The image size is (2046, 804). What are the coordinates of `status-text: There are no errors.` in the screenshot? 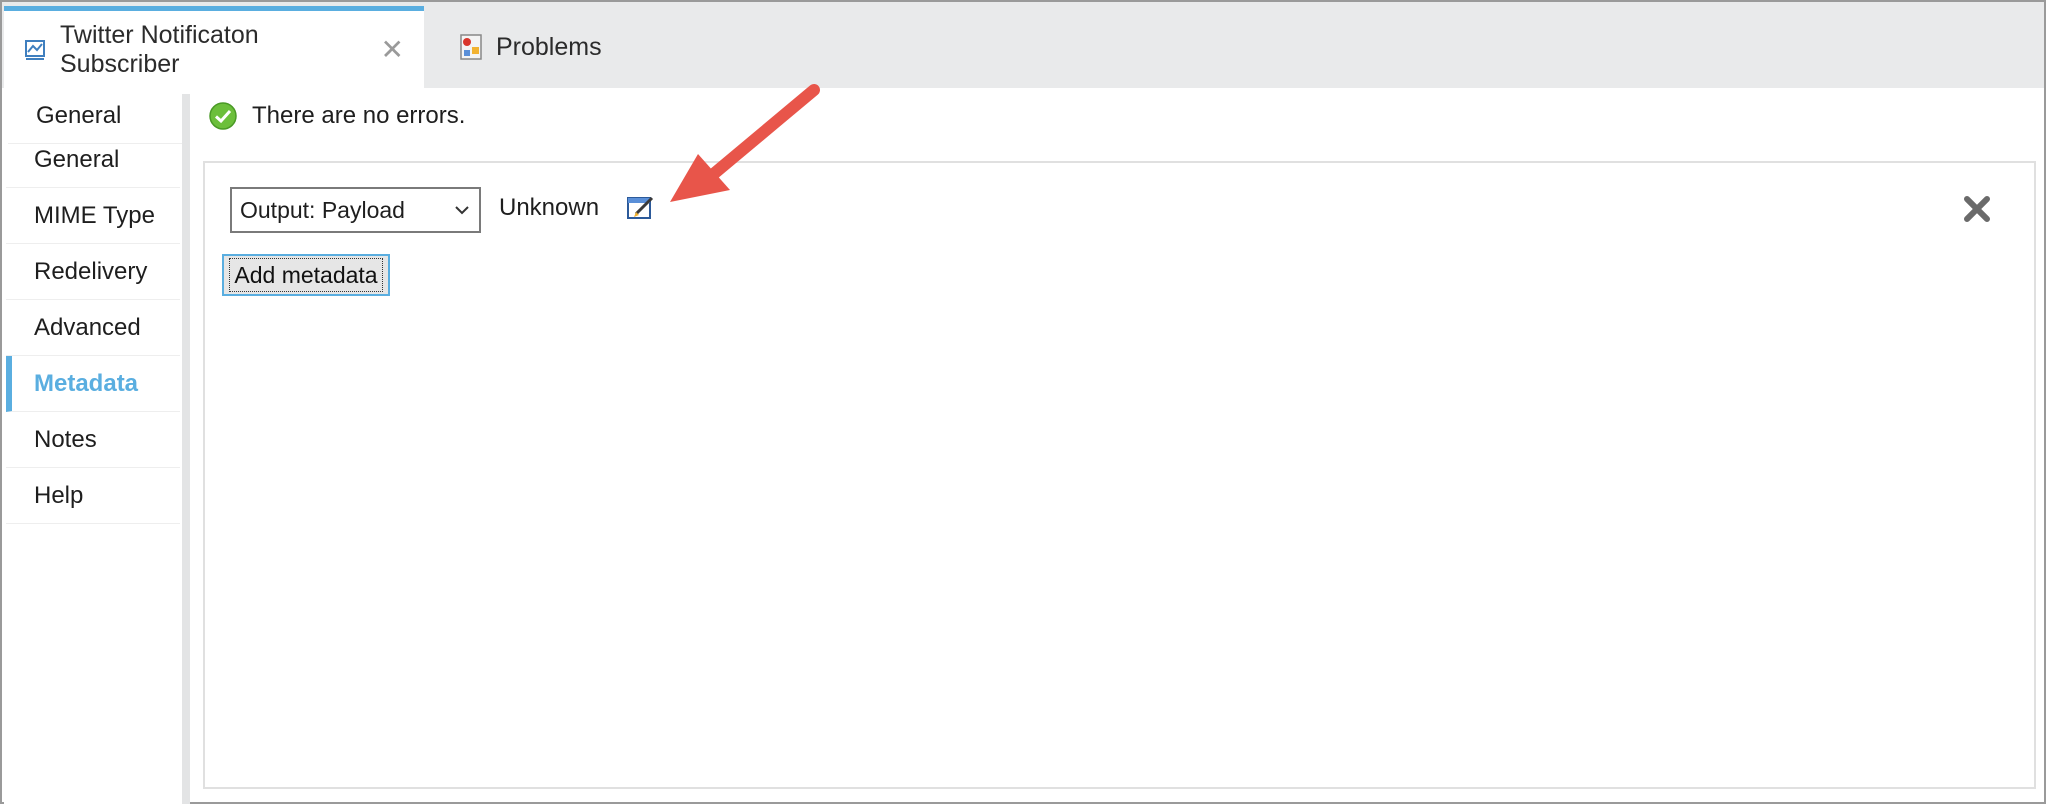 It's located at (359, 115).